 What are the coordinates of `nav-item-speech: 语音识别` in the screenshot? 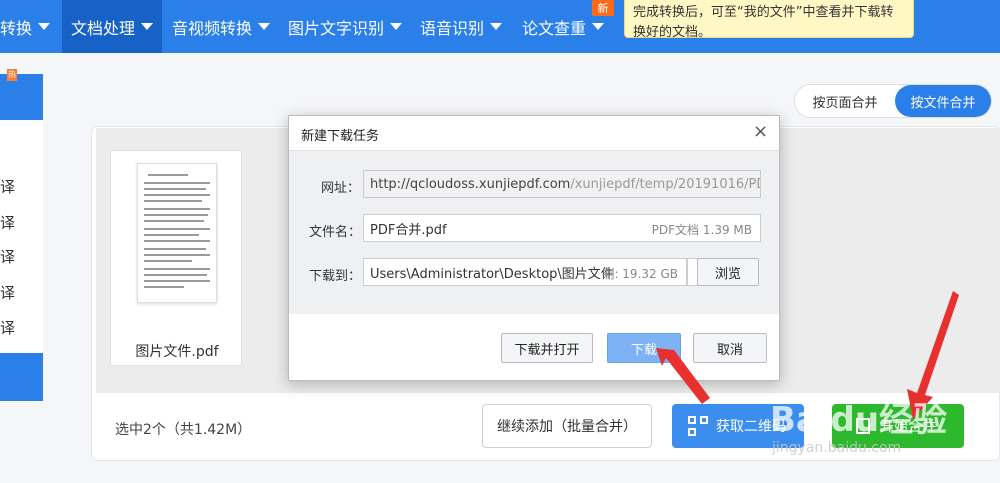 It's located at (466, 26).